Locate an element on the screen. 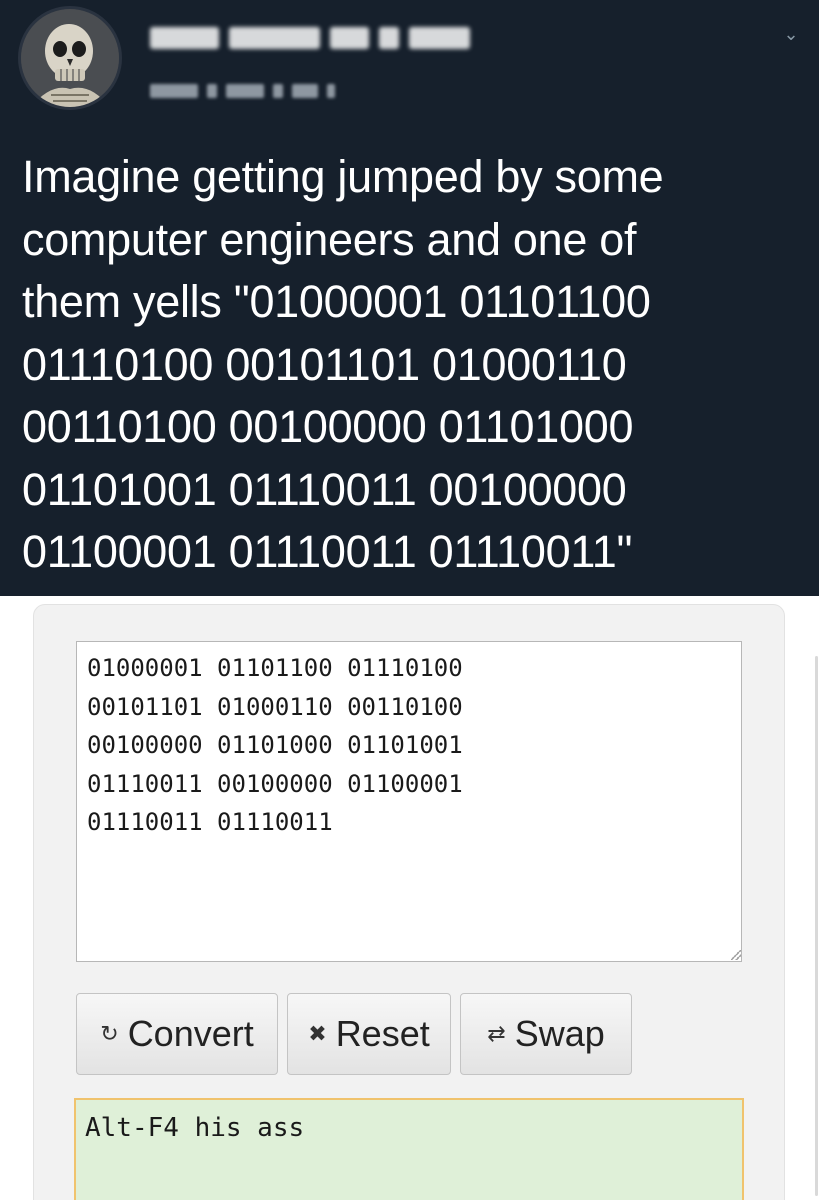 Image resolution: width=819 pixels, height=1200 pixels. refresh-icon: ↻ is located at coordinates (109, 1033).